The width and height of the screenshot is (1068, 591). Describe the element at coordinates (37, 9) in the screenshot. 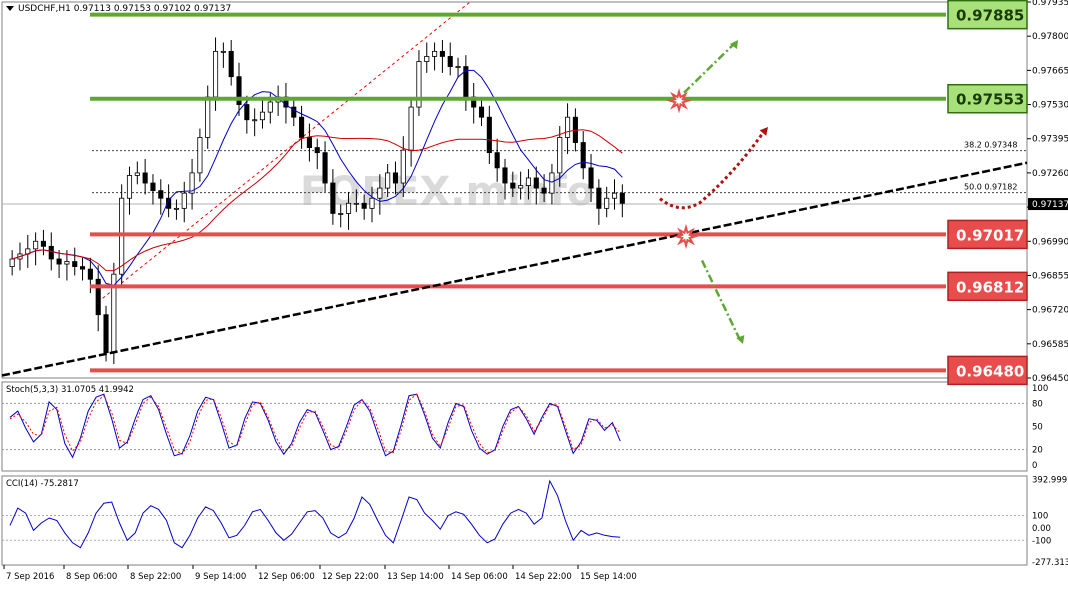

I see `symbol-label: USDCHF` at that location.